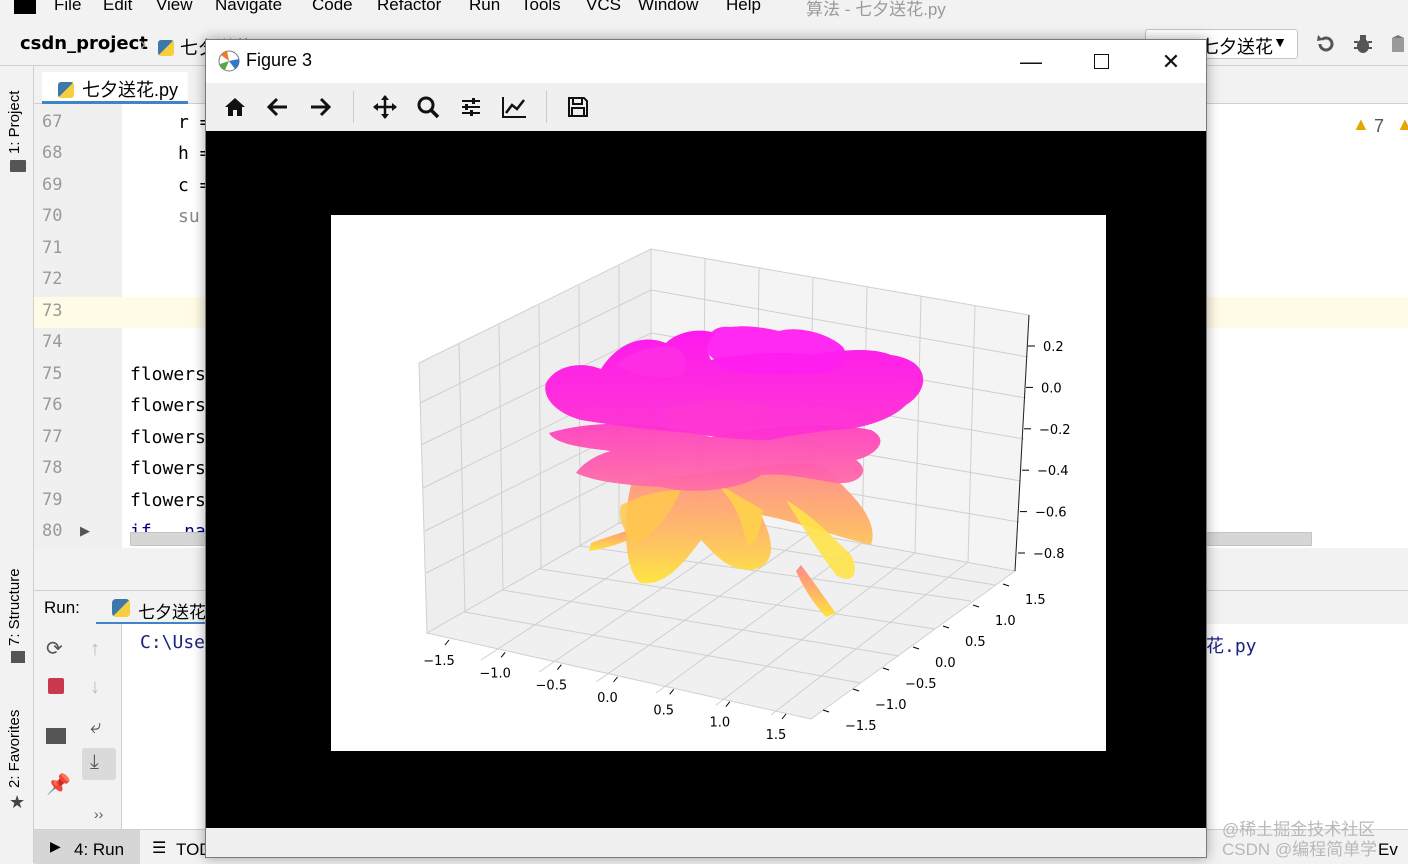 Image resolution: width=1408 pixels, height=864 pixels. What do you see at coordinates (117, 7) in the screenshot?
I see `menu-edit: Edit` at bounding box center [117, 7].